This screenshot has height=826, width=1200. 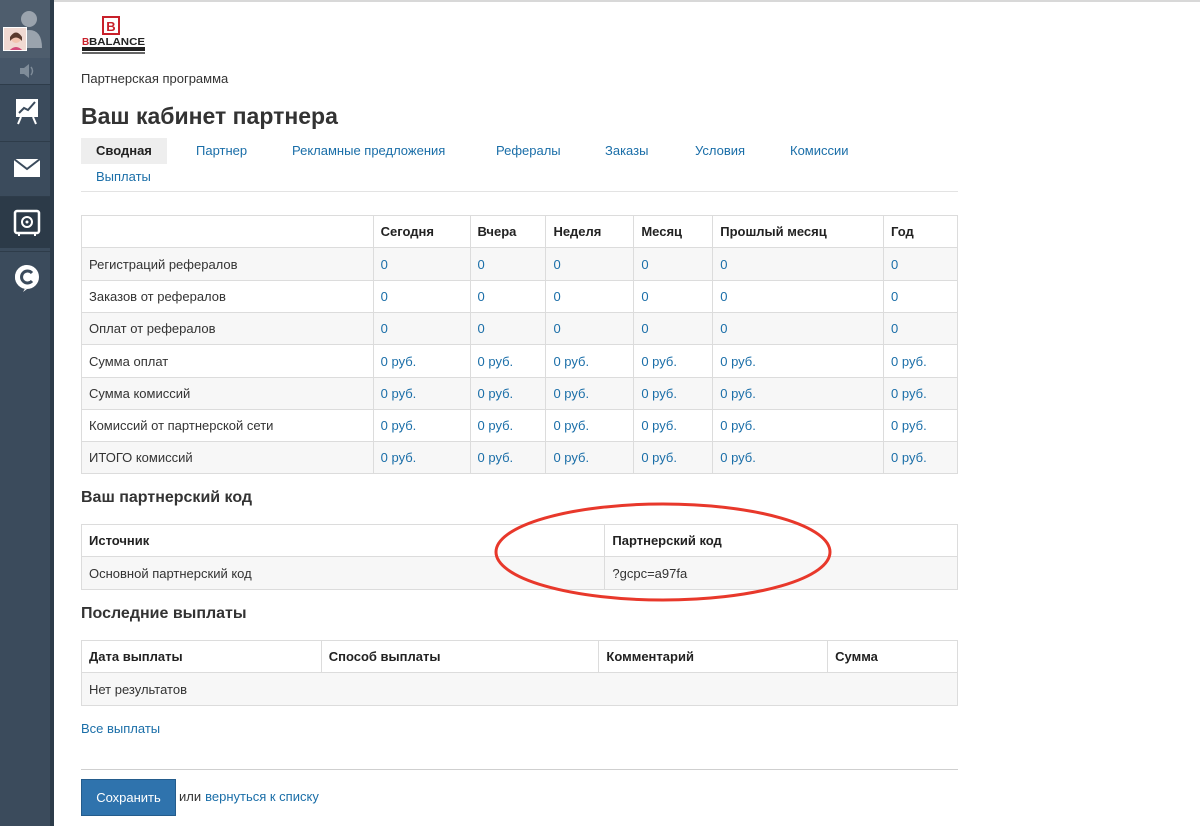 I want to click on footer-alt-action: или вернуться к списку, so click(x=249, y=796).